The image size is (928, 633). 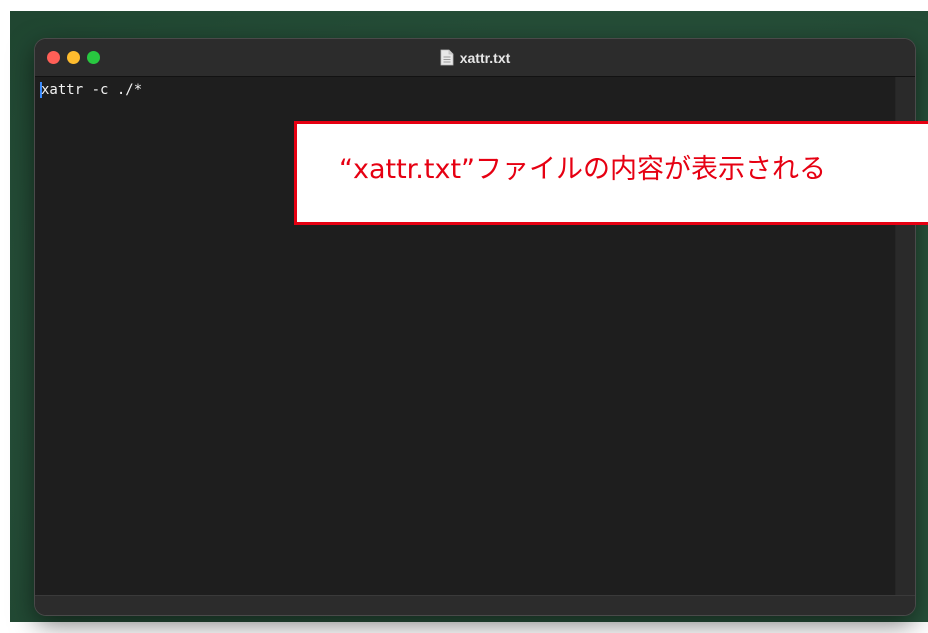 I want to click on document-icon, so click(x=447, y=57).